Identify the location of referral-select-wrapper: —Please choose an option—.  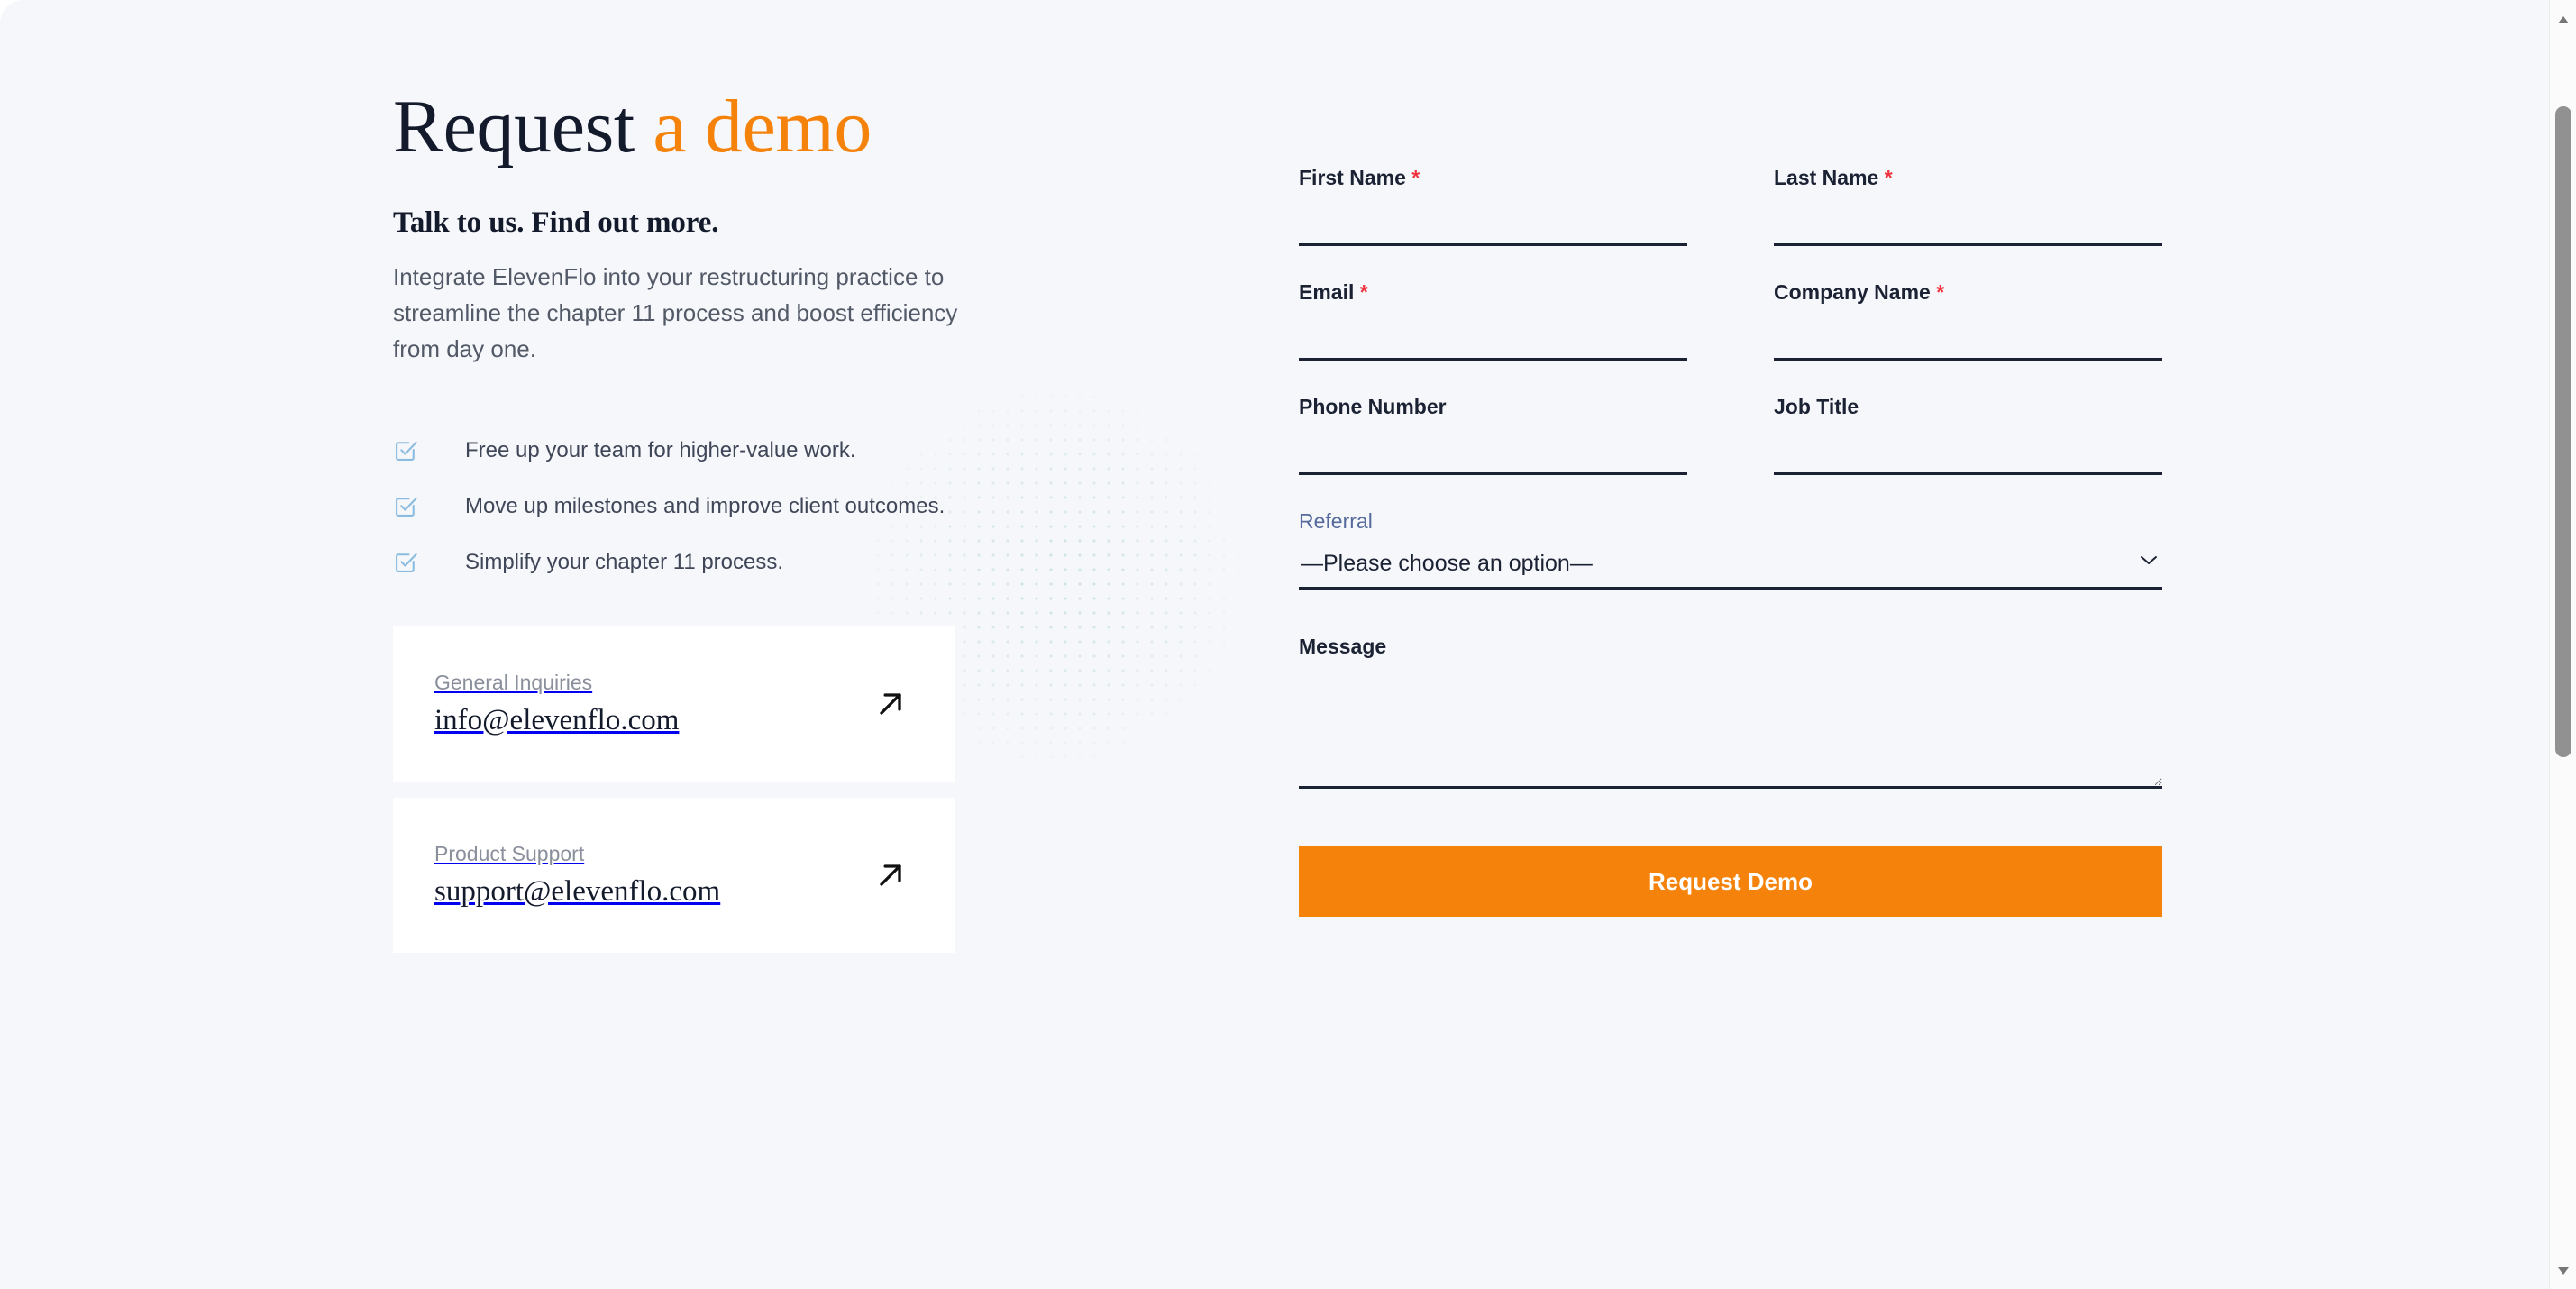
(1730, 564).